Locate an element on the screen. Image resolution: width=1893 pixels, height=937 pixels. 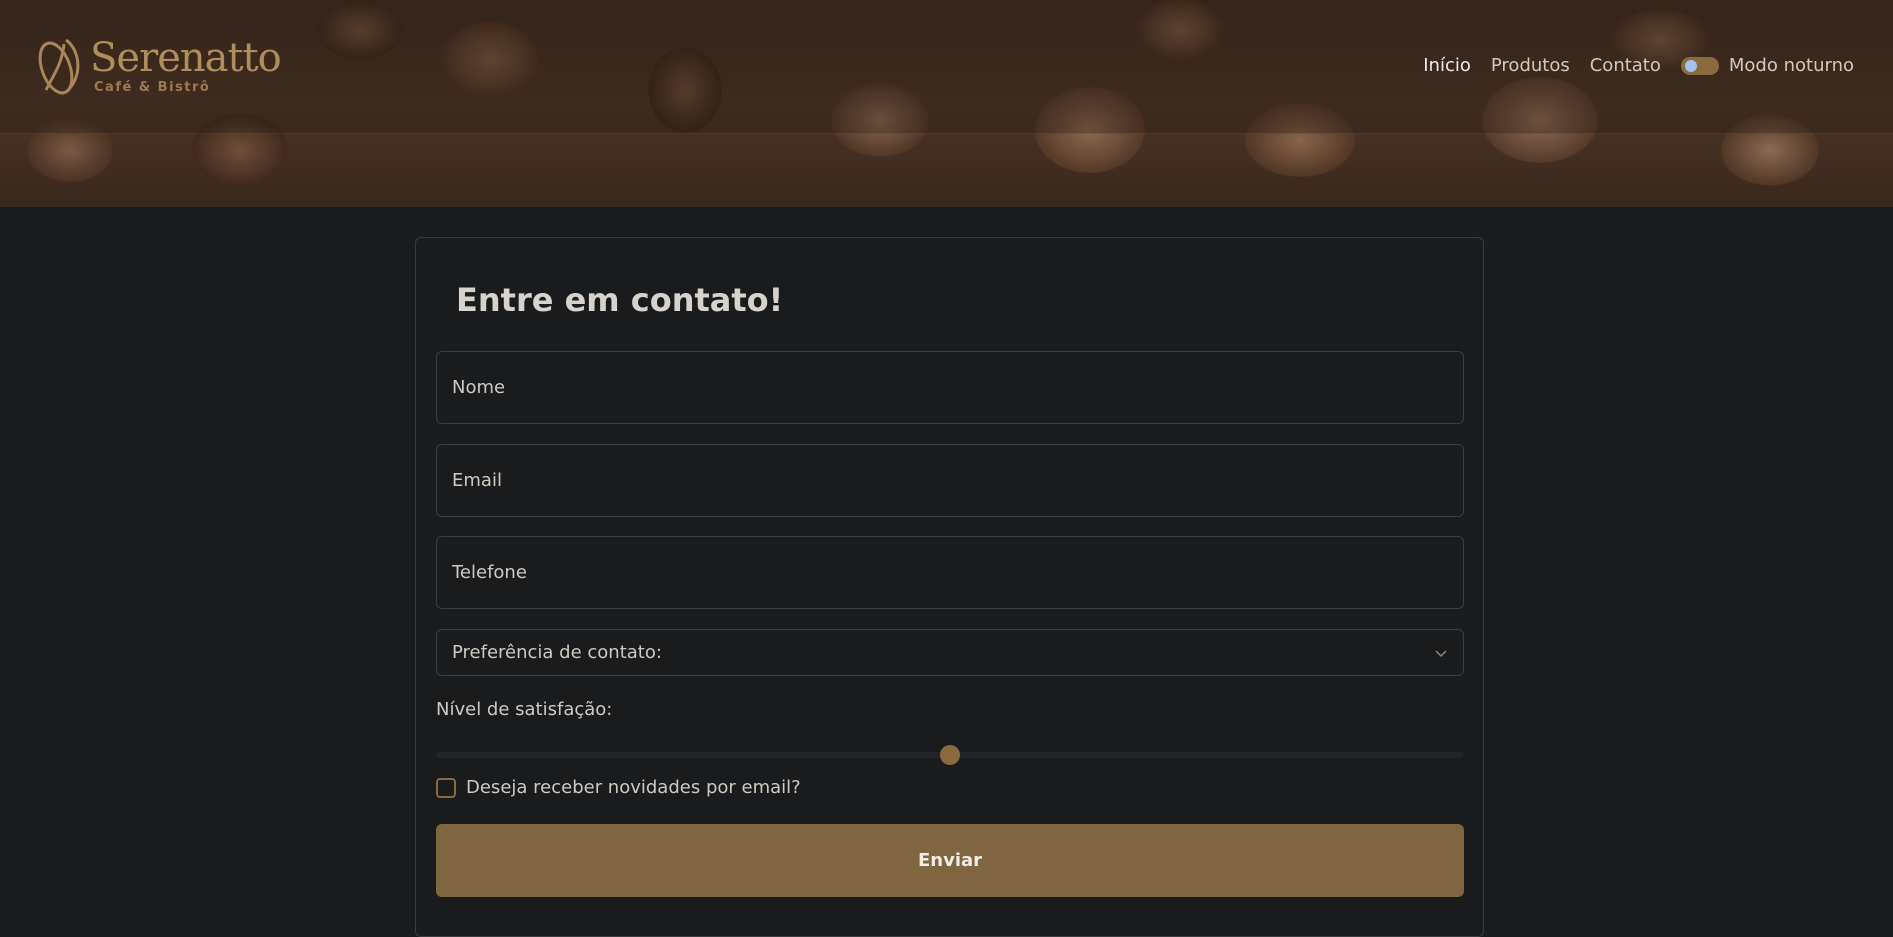
satisfaction-label: Nível de satisfação: is located at coordinates (524, 709).